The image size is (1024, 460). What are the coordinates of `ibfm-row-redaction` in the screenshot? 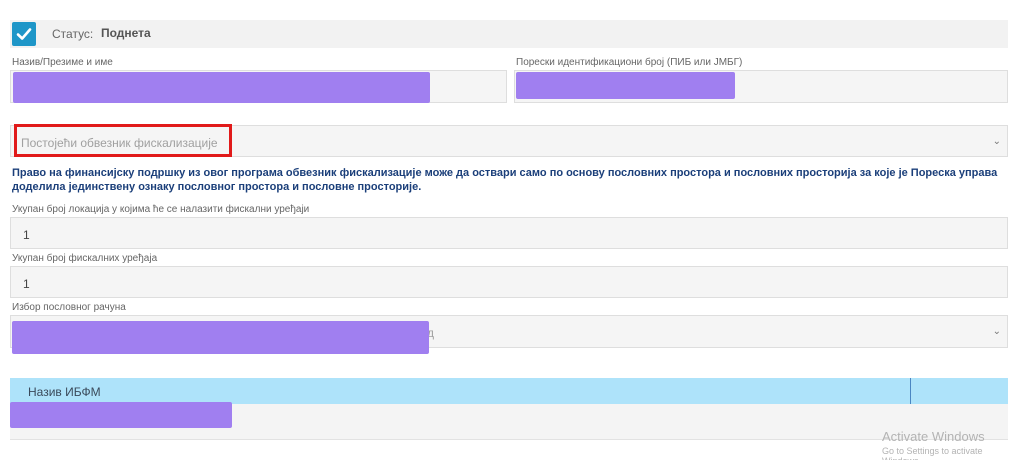 It's located at (121, 415).